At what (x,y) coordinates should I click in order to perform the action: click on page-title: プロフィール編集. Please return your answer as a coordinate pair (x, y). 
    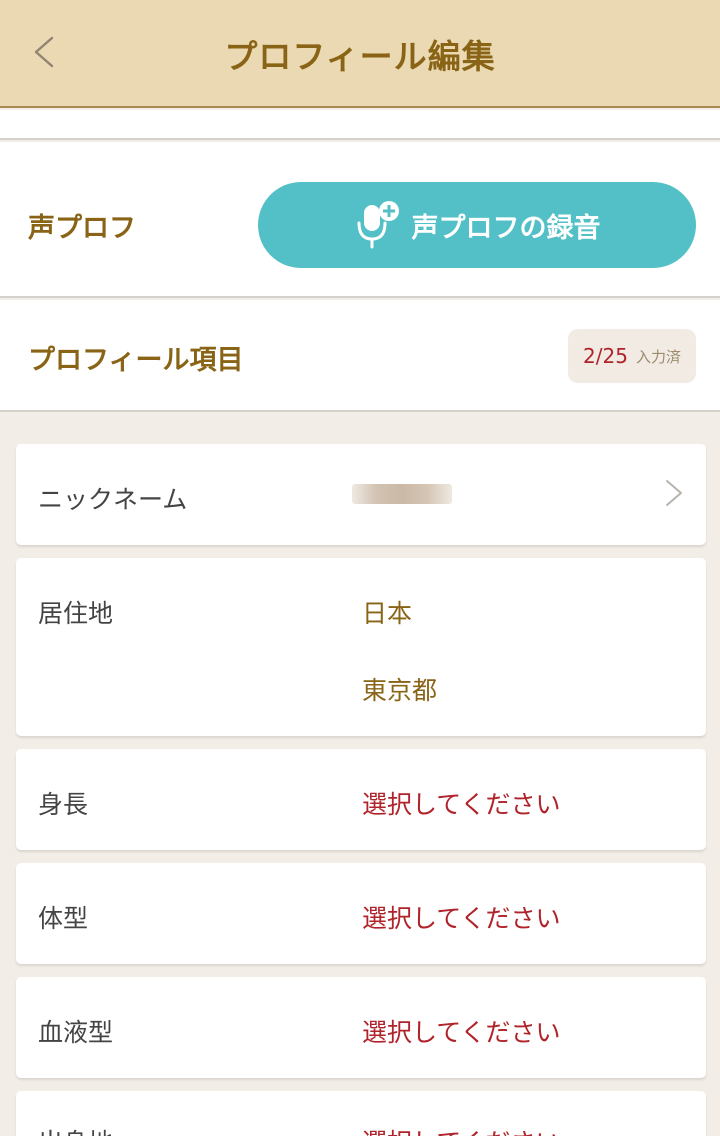
    Looking at the image, I should click on (360, 56).